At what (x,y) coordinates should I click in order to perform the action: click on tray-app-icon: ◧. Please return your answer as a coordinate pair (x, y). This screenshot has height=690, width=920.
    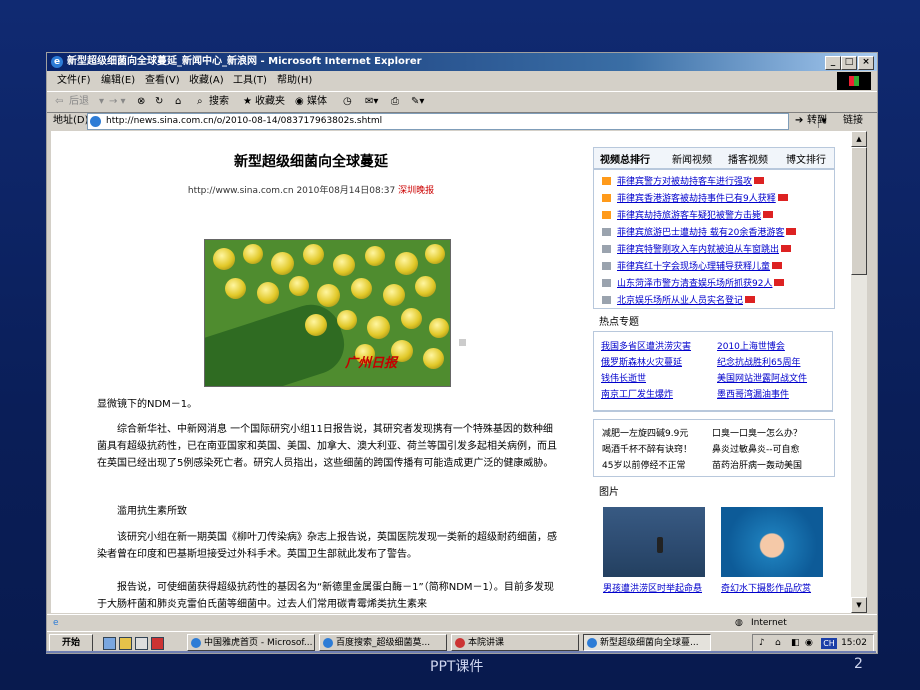
    Looking at the image, I should click on (795, 643).